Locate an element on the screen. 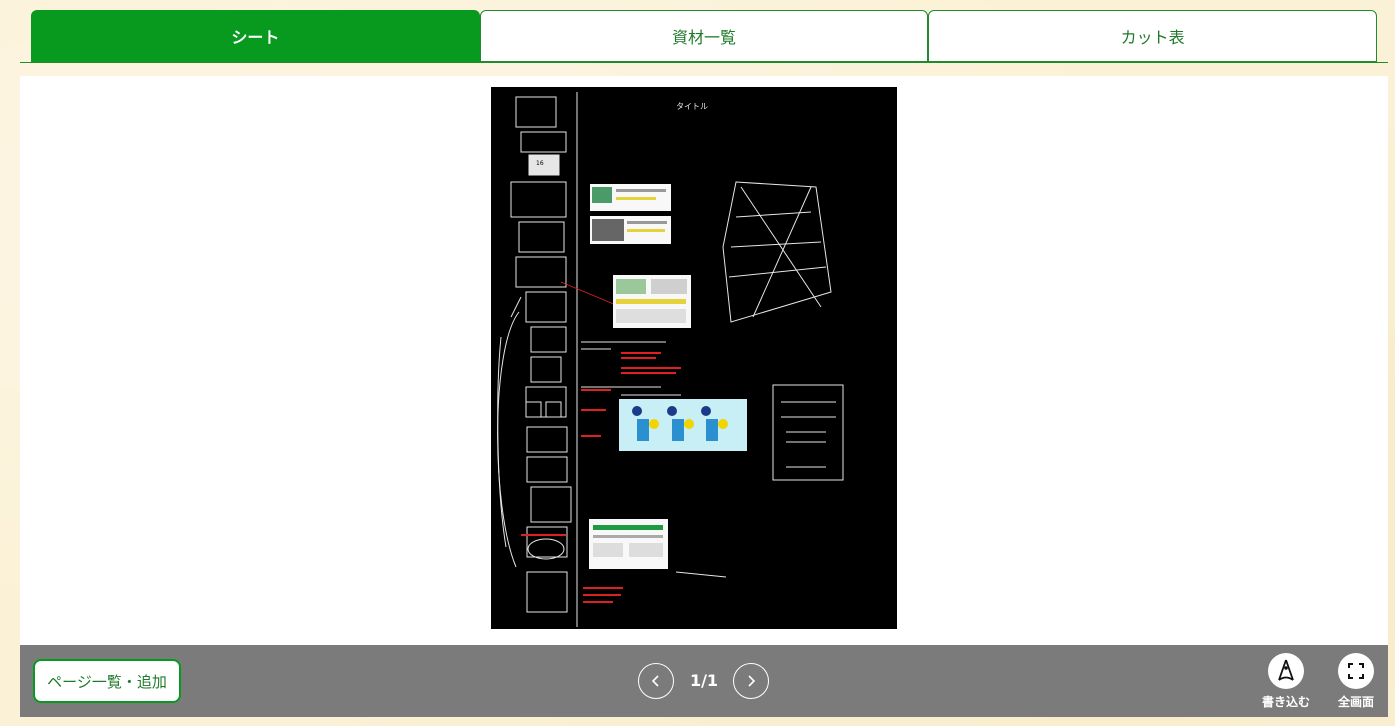  pen-nib-icon is located at coordinates (1286, 670).